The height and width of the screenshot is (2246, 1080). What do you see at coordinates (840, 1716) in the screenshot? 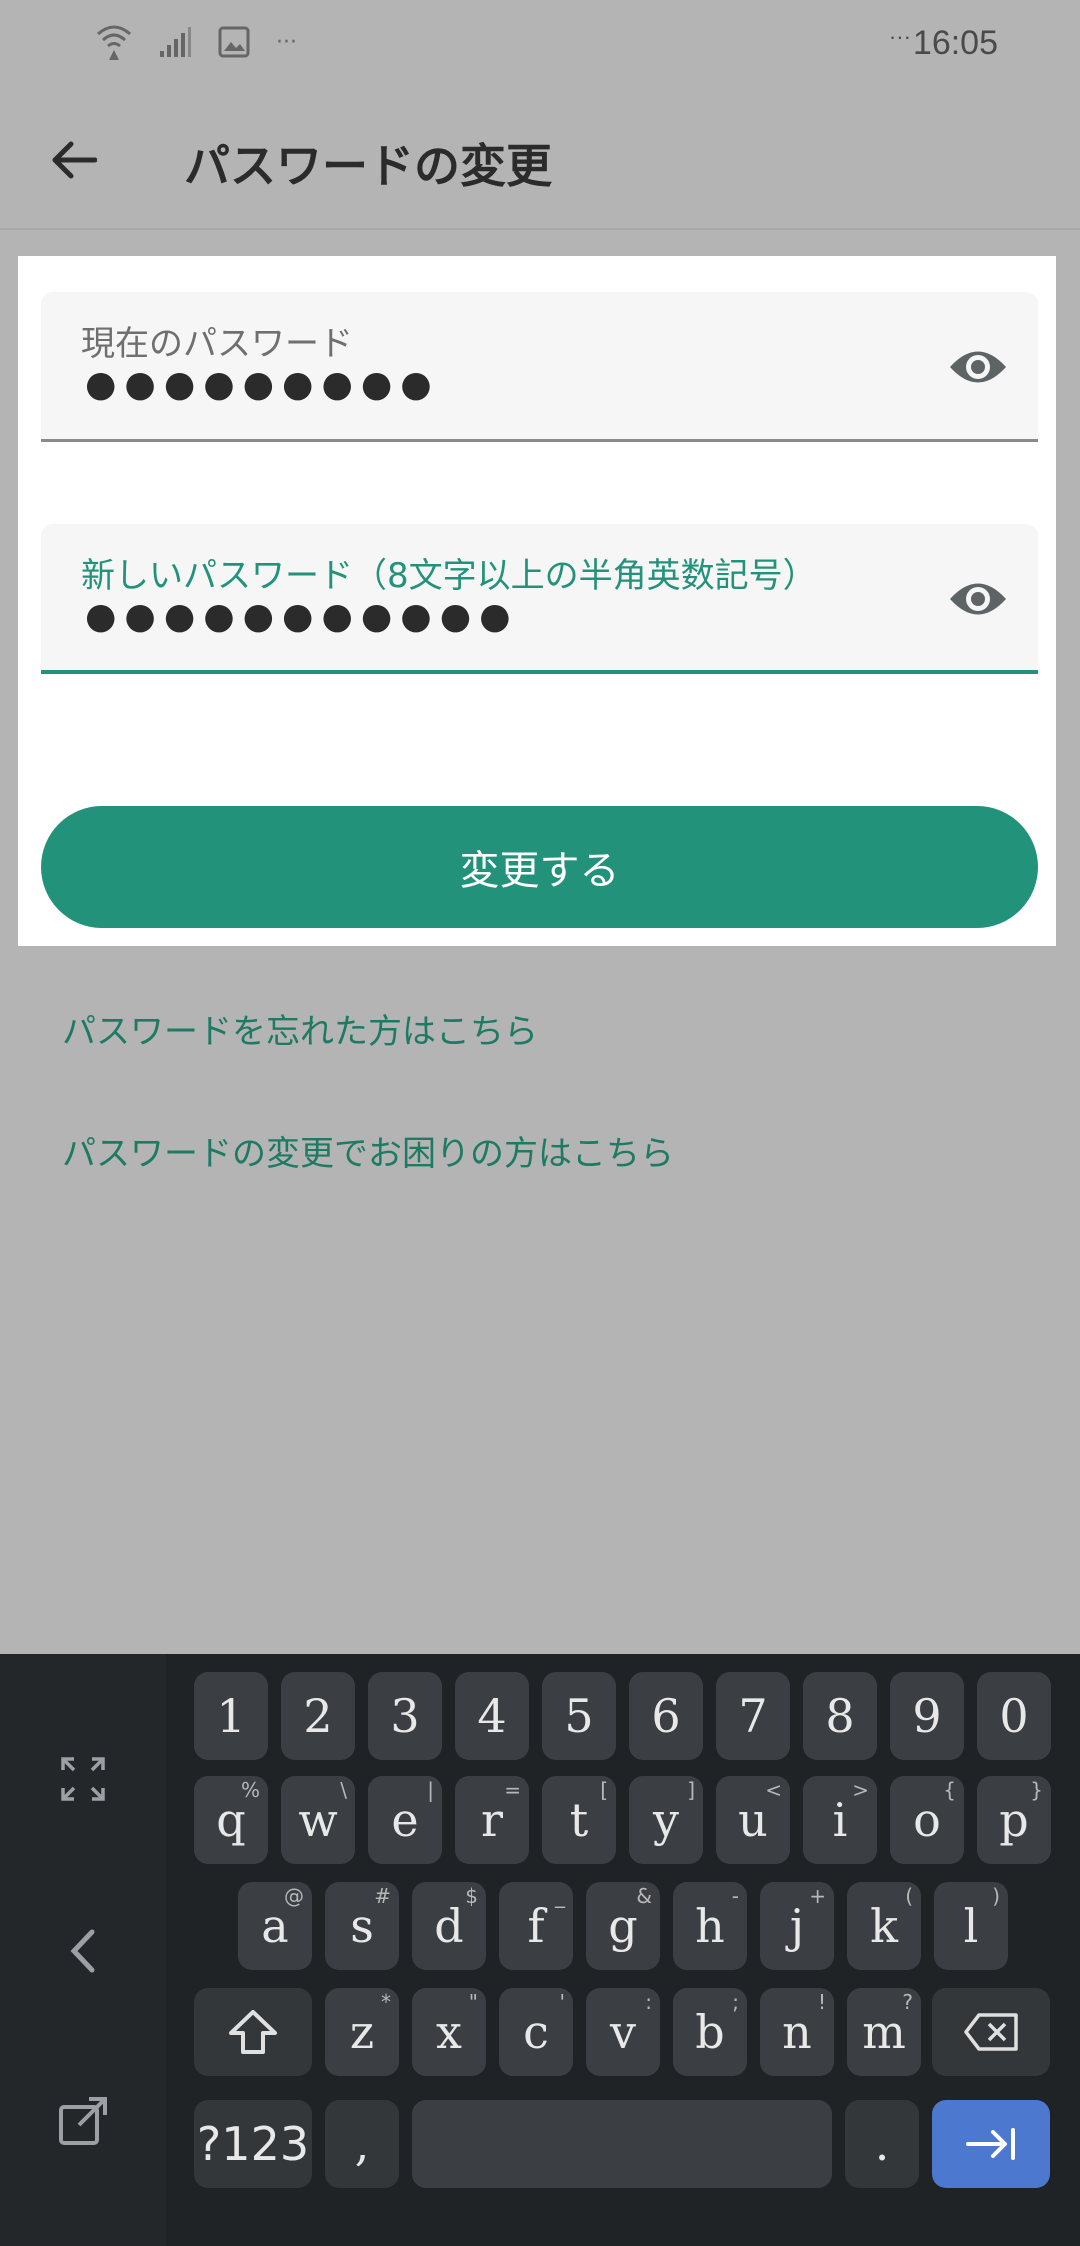
I see `key-8: 8` at bounding box center [840, 1716].